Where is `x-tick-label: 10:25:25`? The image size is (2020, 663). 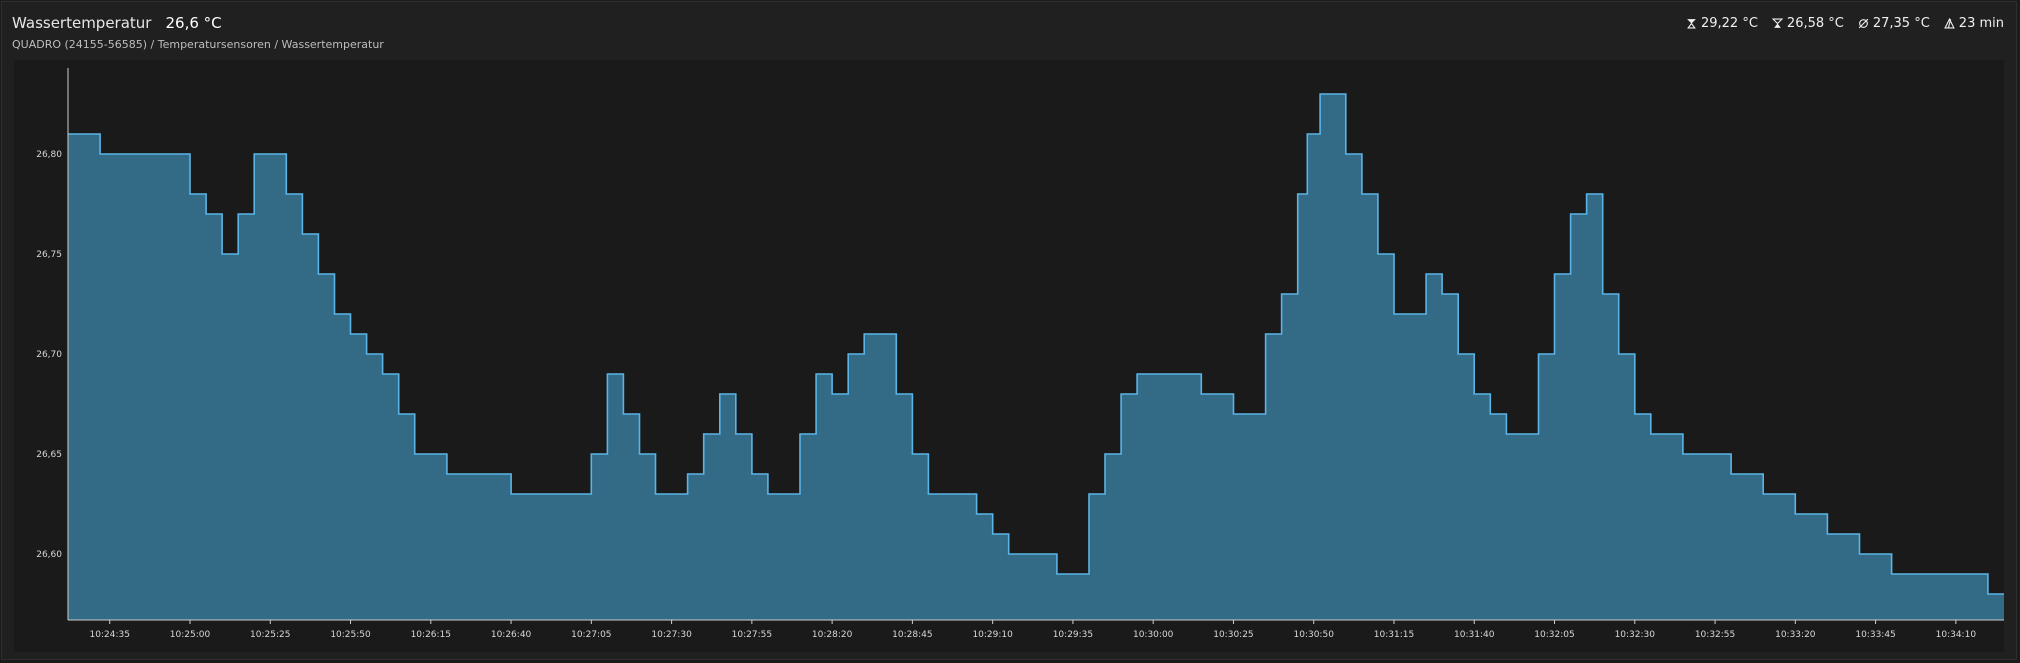 x-tick-label: 10:25:25 is located at coordinates (270, 635).